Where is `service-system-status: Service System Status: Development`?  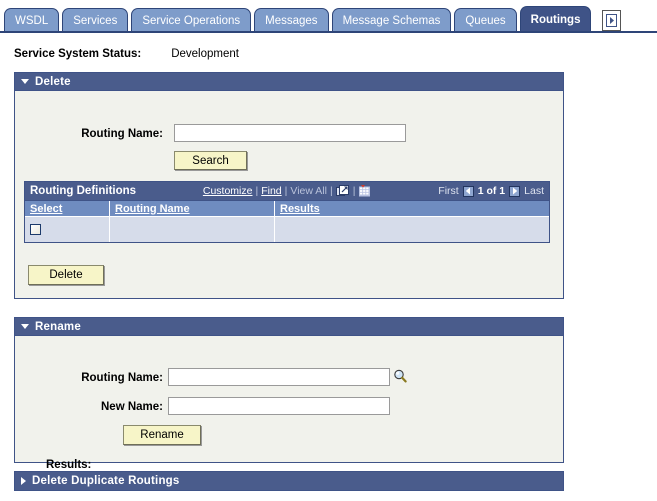
service-system-status: Service System Status: Development is located at coordinates (126, 54).